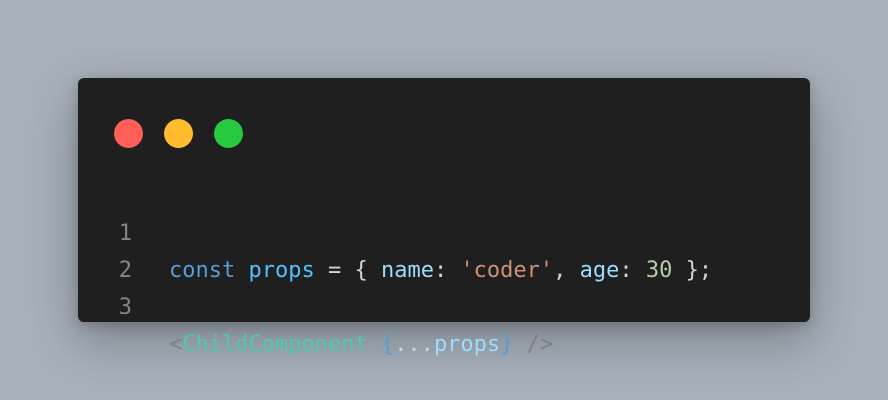 The width and height of the screenshot is (888, 400). What do you see at coordinates (125, 307) in the screenshot?
I see `line-number: 3` at bounding box center [125, 307].